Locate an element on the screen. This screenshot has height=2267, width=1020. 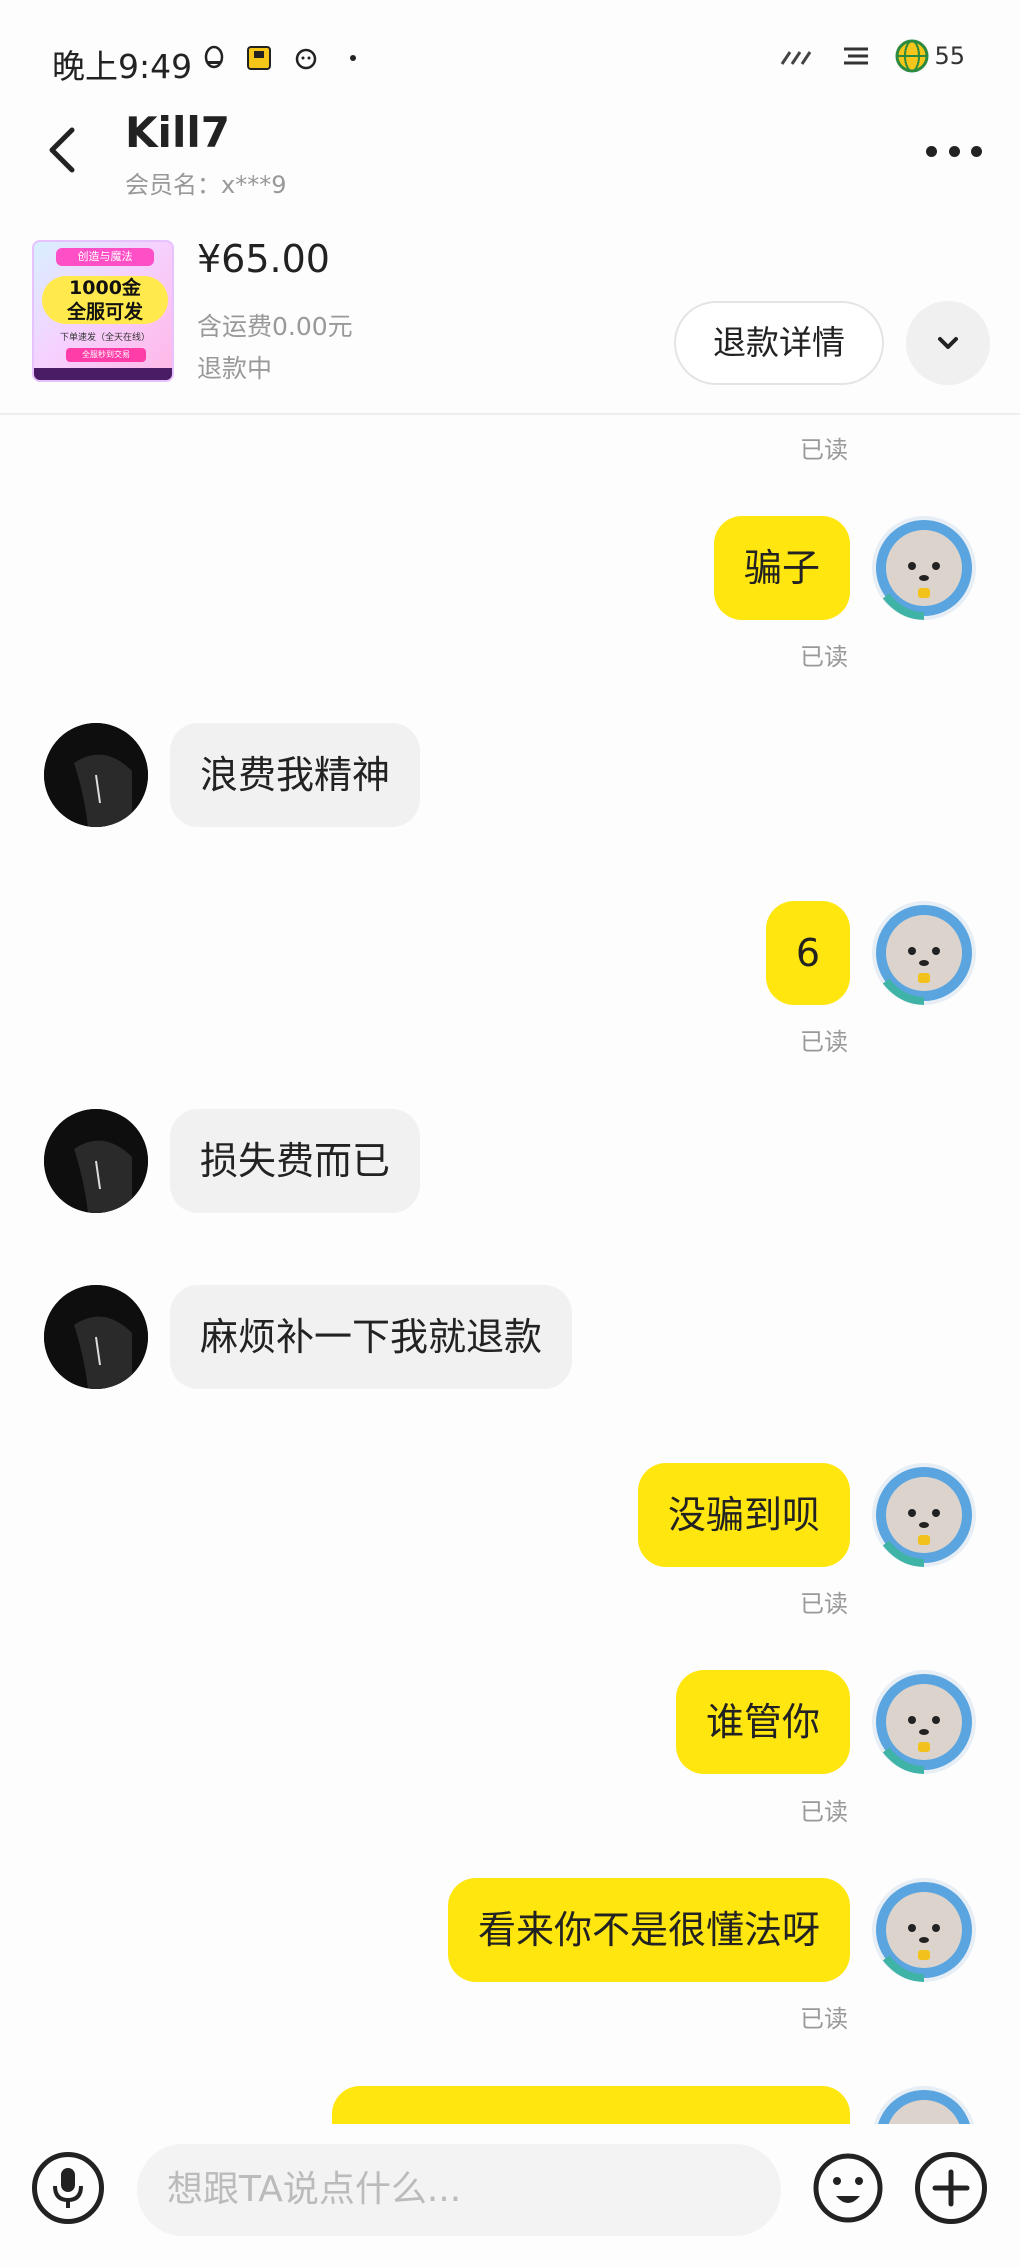
battery-level: 55 is located at coordinates (949, 56).